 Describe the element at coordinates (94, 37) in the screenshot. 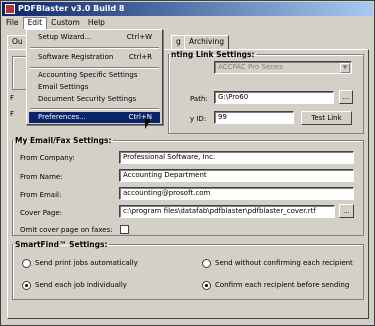

I see `menu-item-setup-wizard: Setup Wizard... Ctrl+W` at that location.